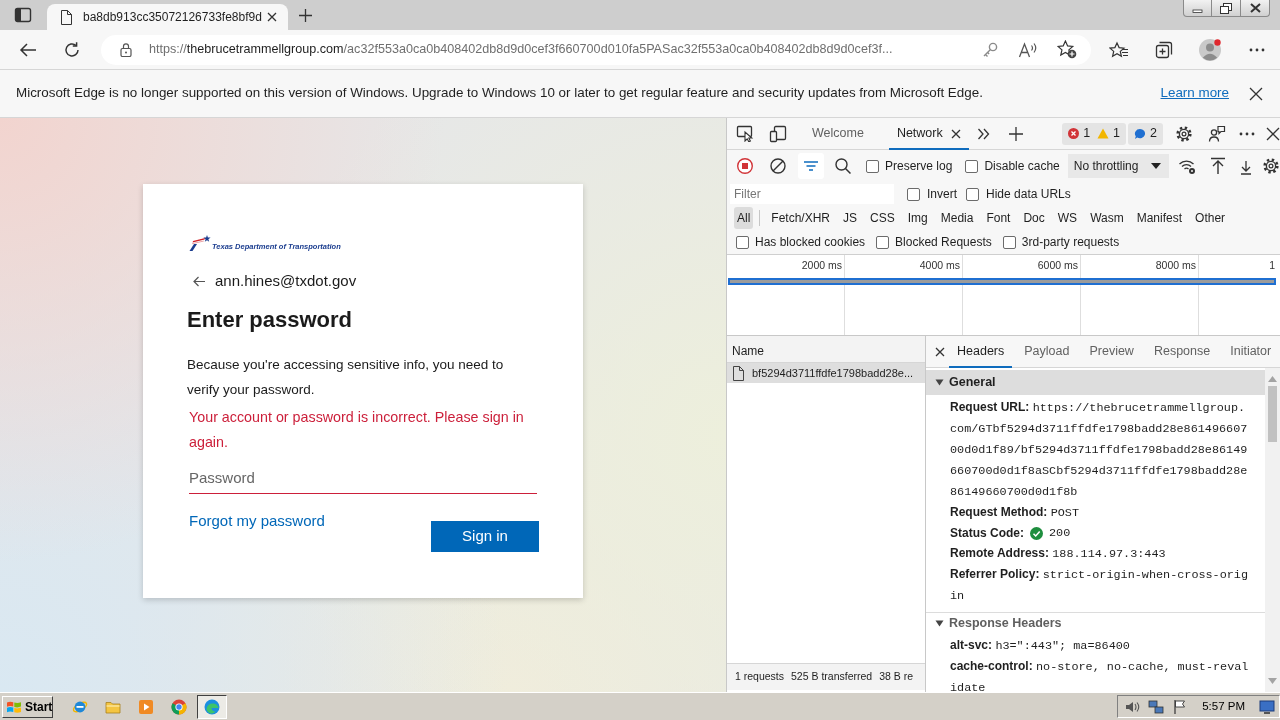 This screenshot has height=720, width=1280. Describe the element at coordinates (200, 243) in the screenshot. I see `star-stripes-logo-icon` at that location.